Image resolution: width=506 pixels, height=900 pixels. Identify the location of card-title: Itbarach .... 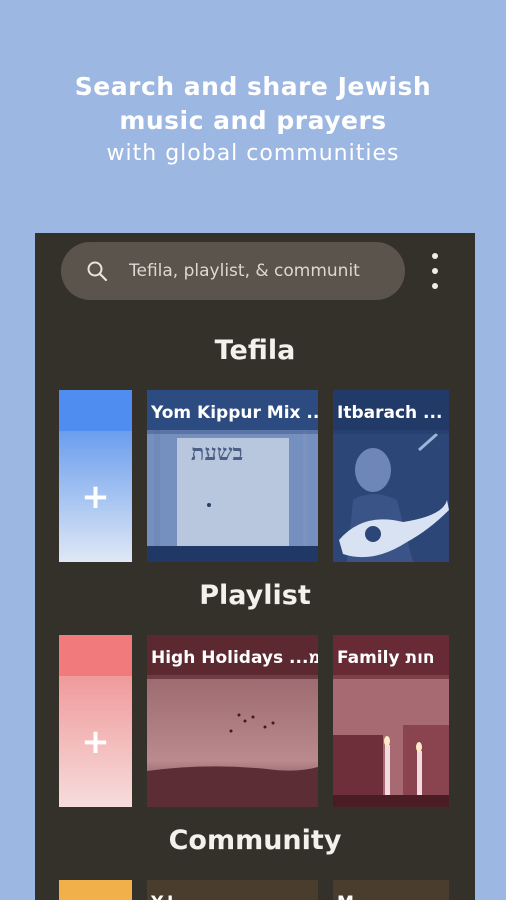
(391, 412).